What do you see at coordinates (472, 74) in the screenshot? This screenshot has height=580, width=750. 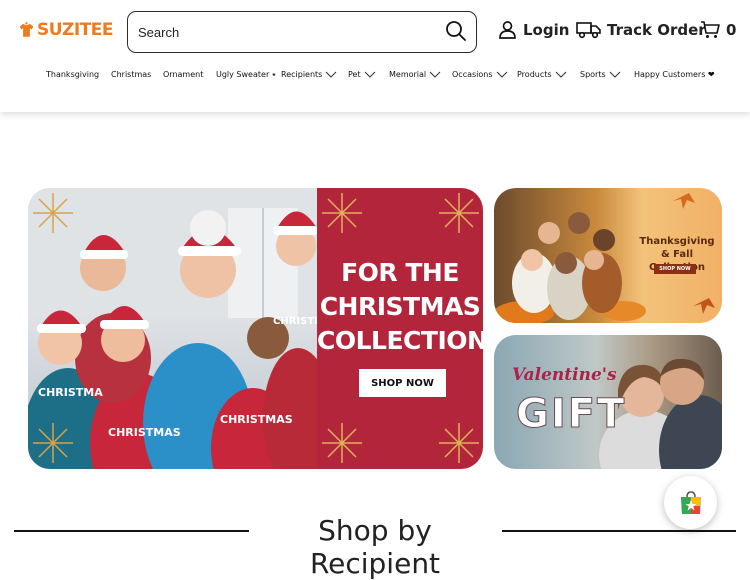 I see `nav-label: Occasions` at bounding box center [472, 74].